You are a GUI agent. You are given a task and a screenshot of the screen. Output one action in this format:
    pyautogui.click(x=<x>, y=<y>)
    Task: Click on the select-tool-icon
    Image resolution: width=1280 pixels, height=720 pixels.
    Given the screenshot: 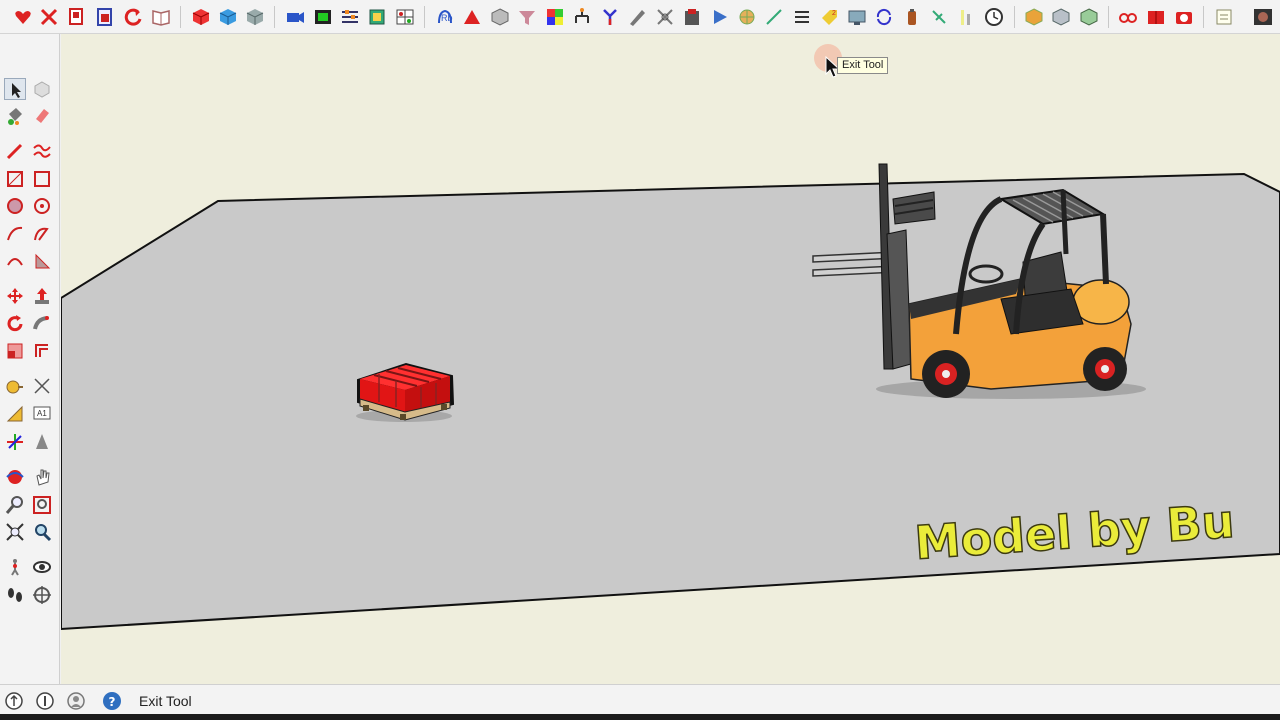 What is the action you would take?
    pyautogui.click(x=15, y=89)
    